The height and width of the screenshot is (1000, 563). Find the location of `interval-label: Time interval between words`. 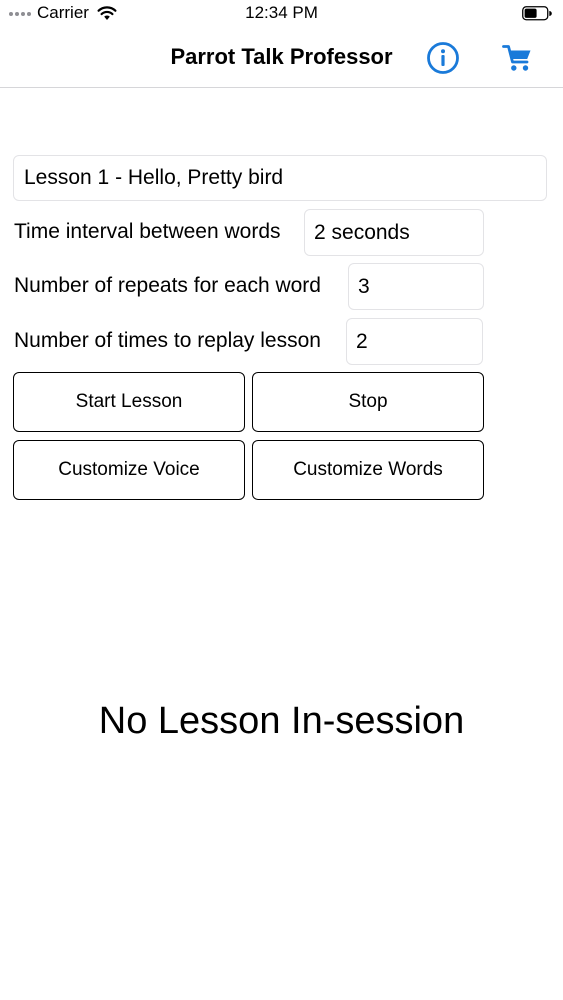

interval-label: Time interval between words is located at coordinates (147, 231).